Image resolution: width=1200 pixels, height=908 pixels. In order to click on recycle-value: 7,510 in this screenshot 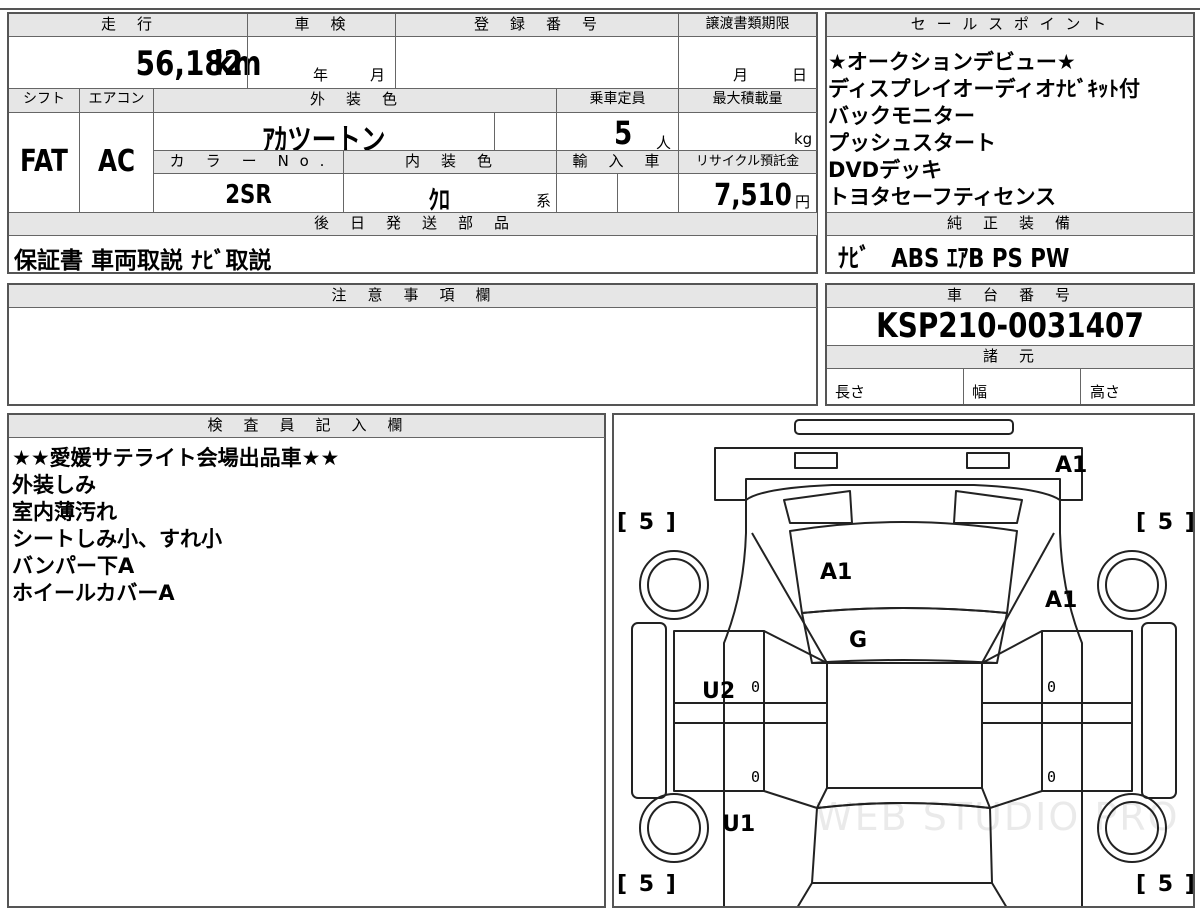, I will do `click(753, 195)`.